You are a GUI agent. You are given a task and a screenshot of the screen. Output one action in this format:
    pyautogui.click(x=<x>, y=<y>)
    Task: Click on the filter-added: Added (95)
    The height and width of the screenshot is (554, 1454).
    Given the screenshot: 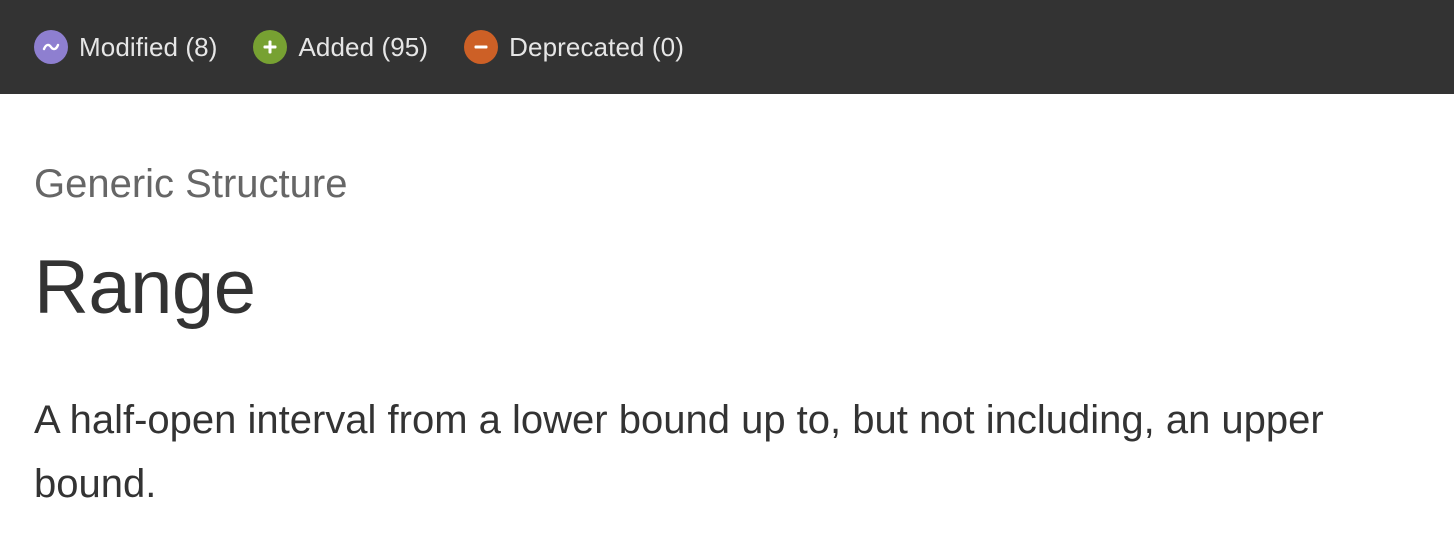 What is the action you would take?
    pyautogui.click(x=340, y=47)
    